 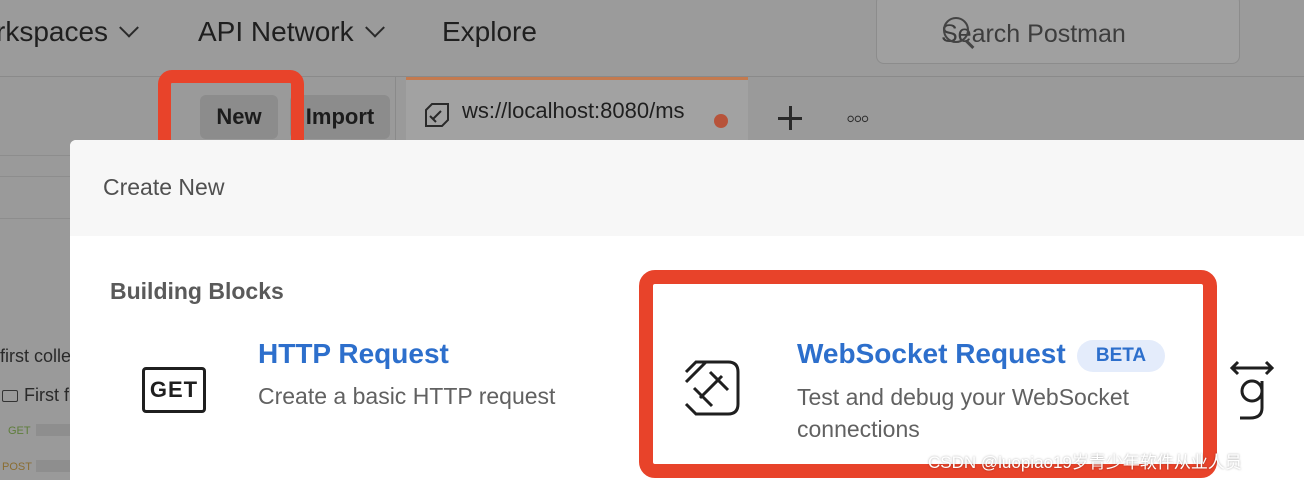 I want to click on nav-explore-label: Explore, so click(x=489, y=31).